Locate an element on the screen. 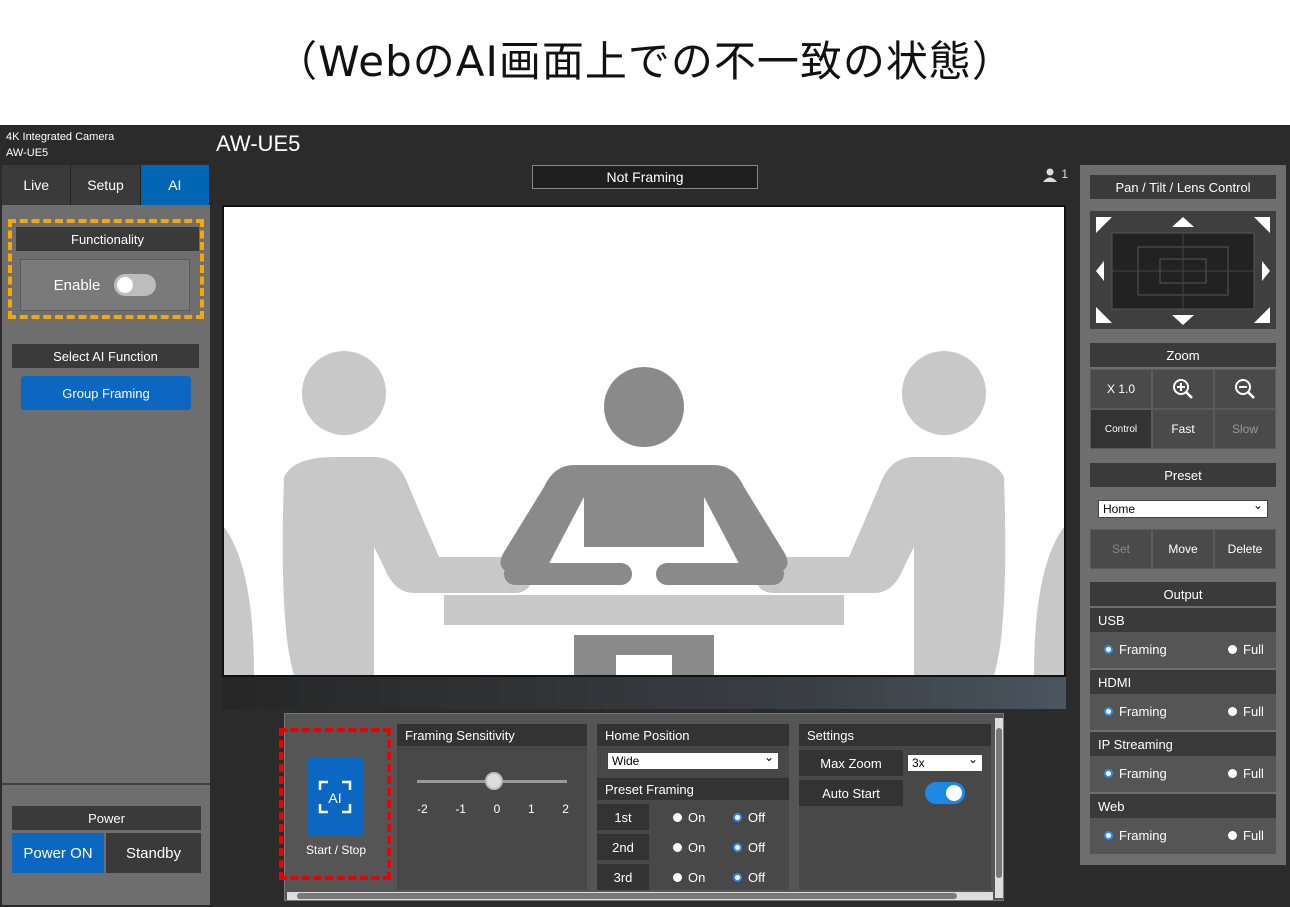 This screenshot has width=1290, height=907. pan-down-arrow is located at coordinates (1183, 320).